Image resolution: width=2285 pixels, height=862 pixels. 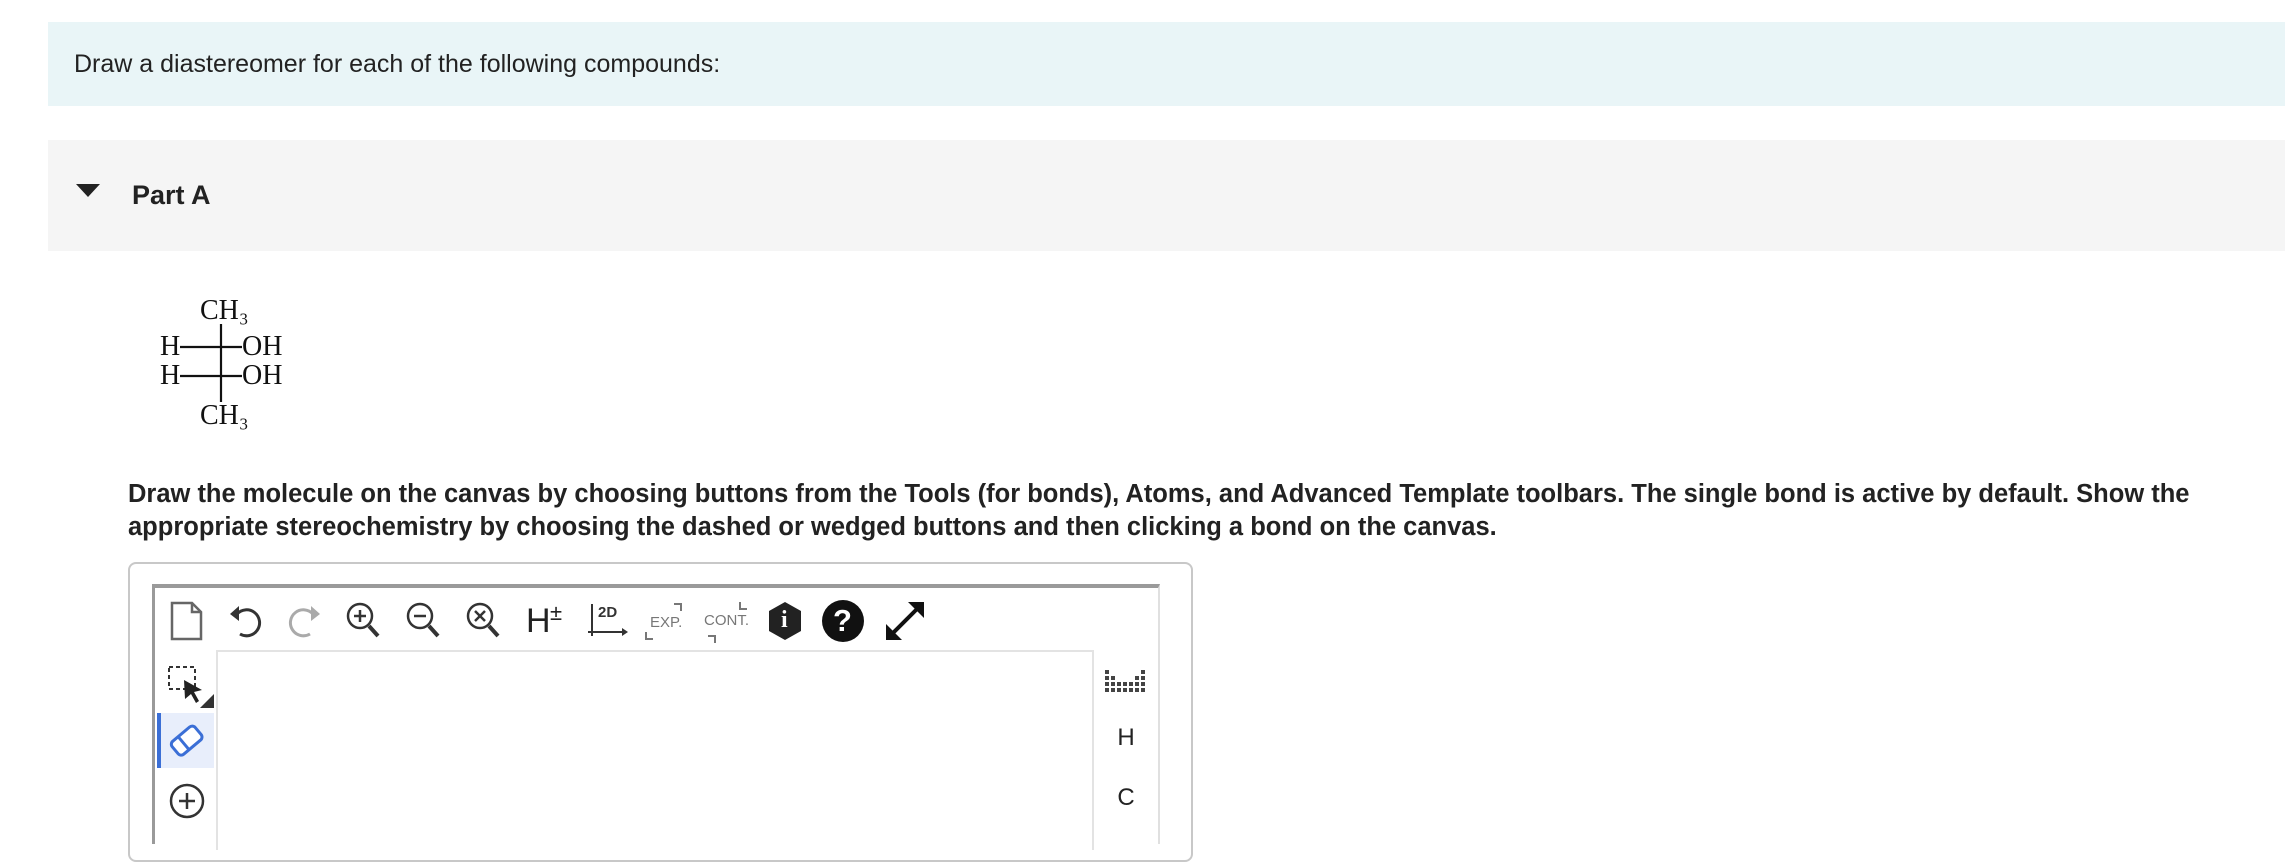 I want to click on redo-icon, so click(x=304, y=621).